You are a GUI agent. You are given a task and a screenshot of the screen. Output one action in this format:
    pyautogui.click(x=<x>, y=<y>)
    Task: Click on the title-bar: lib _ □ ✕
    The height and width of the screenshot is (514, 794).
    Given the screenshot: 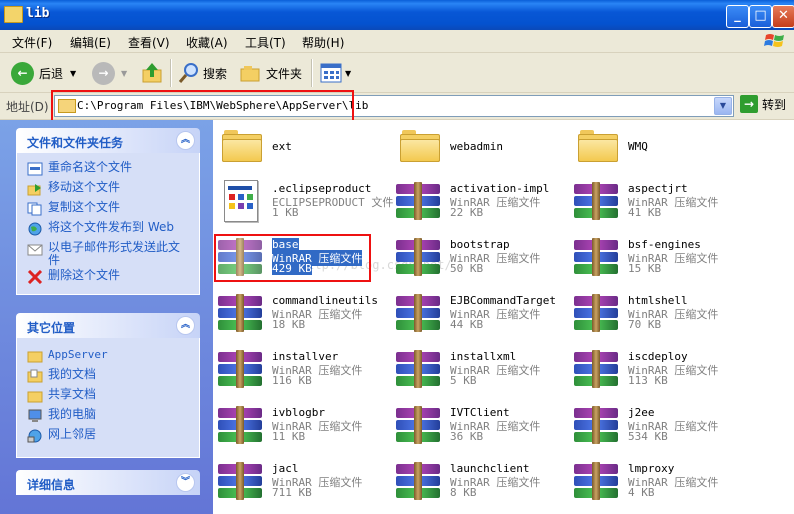 What is the action you would take?
    pyautogui.click(x=397, y=15)
    